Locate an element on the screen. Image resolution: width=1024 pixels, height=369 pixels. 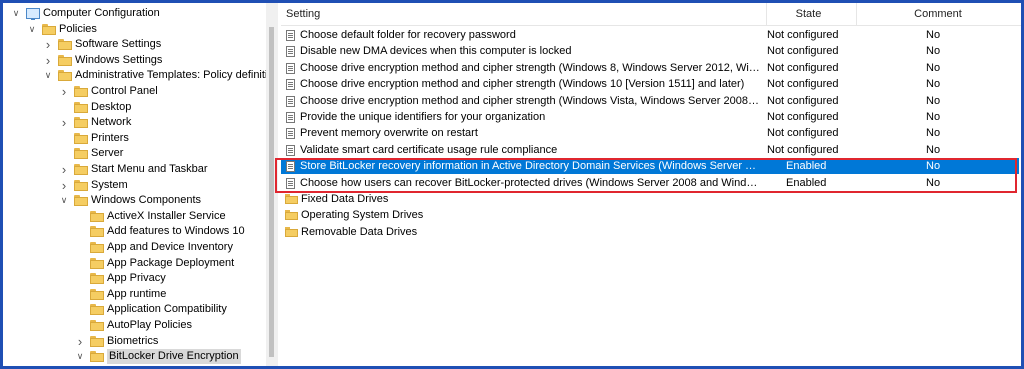
tree-item: ActiveX Installer Service is located at coordinates (134, 216).